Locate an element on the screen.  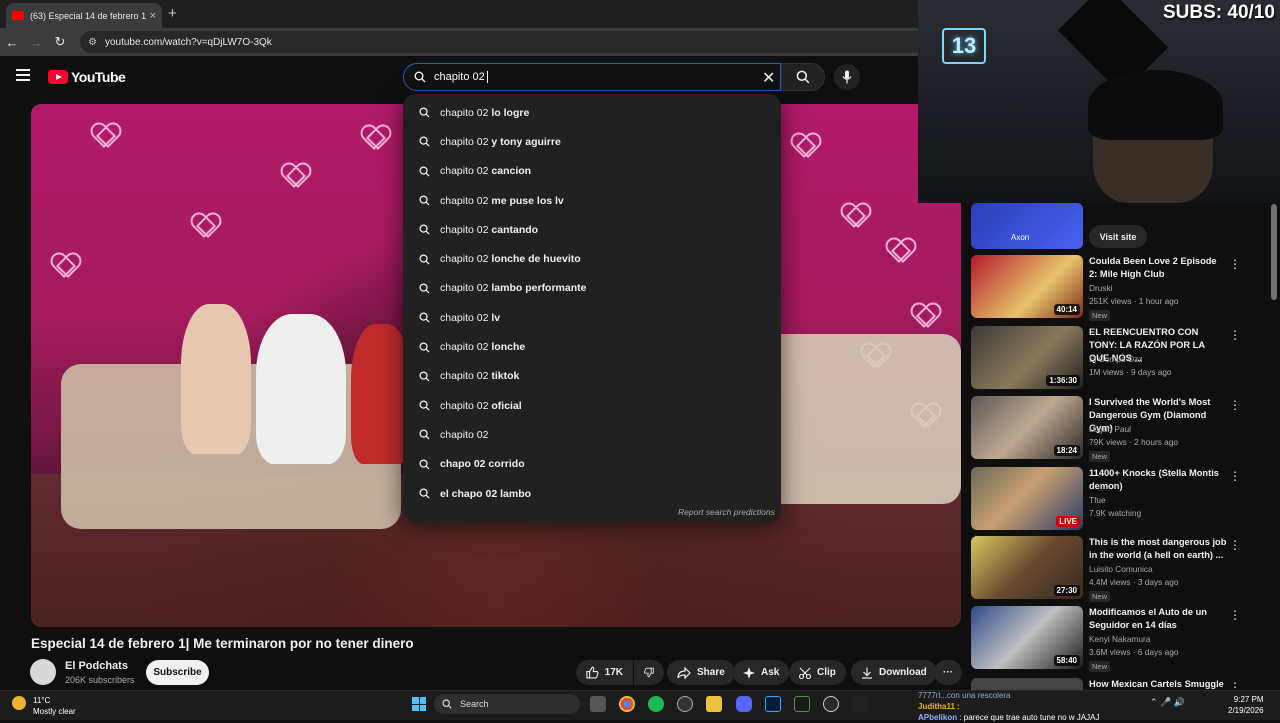
chrome-icon is located at coordinates (627, 704).